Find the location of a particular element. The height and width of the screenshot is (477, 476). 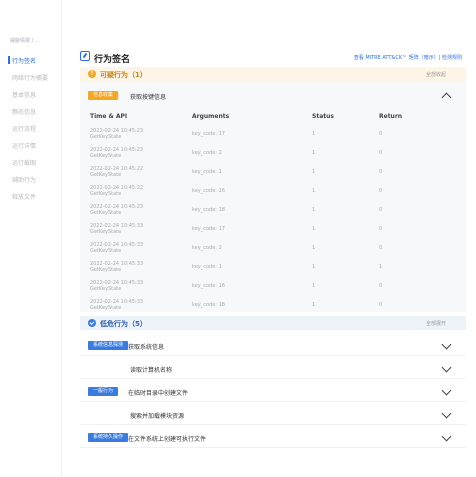

sidebar-item-behavior-signature: 行为签名 is located at coordinates (24, 60).